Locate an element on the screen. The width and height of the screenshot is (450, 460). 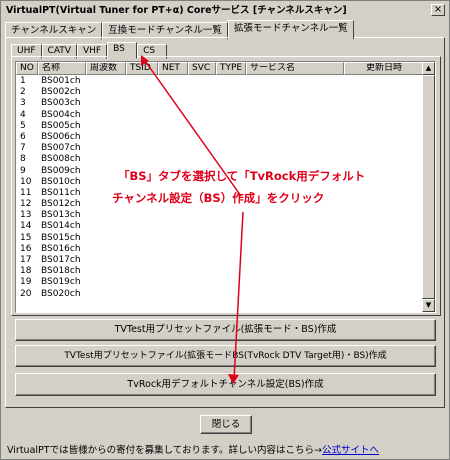
row-number: 1 is located at coordinates (23, 81).